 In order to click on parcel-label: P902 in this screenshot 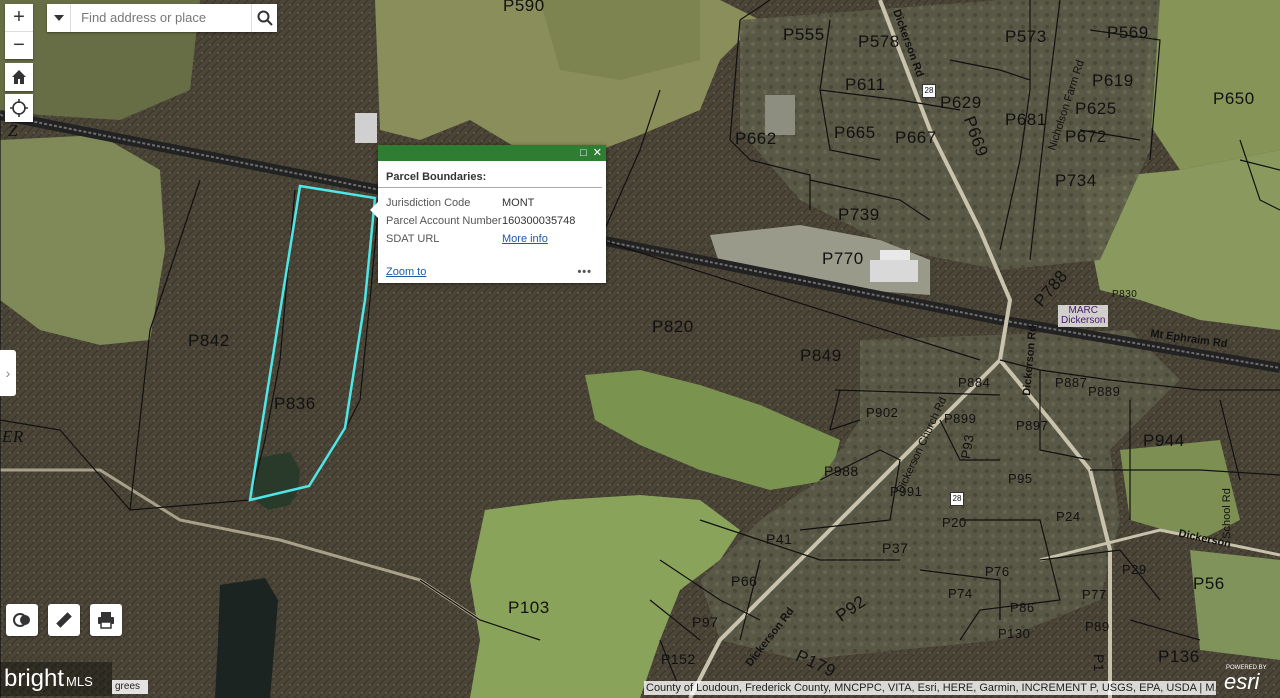, I will do `click(882, 412)`.